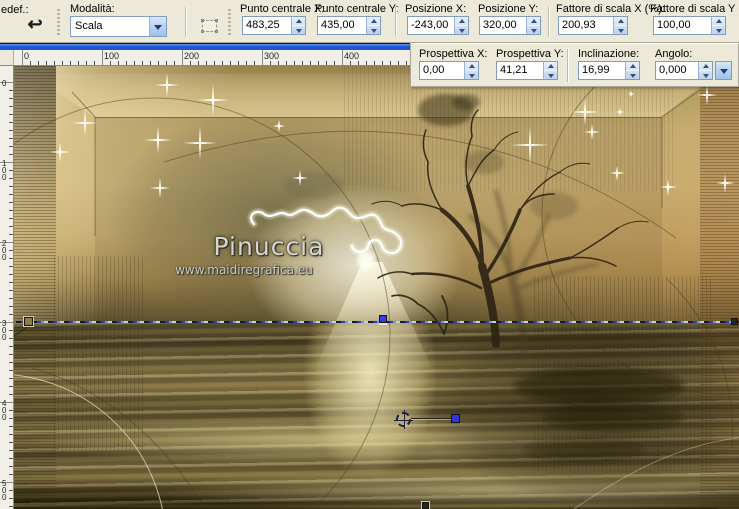  What do you see at coordinates (4, 490) in the screenshot?
I see `ruler-label: 5 0 0` at bounding box center [4, 490].